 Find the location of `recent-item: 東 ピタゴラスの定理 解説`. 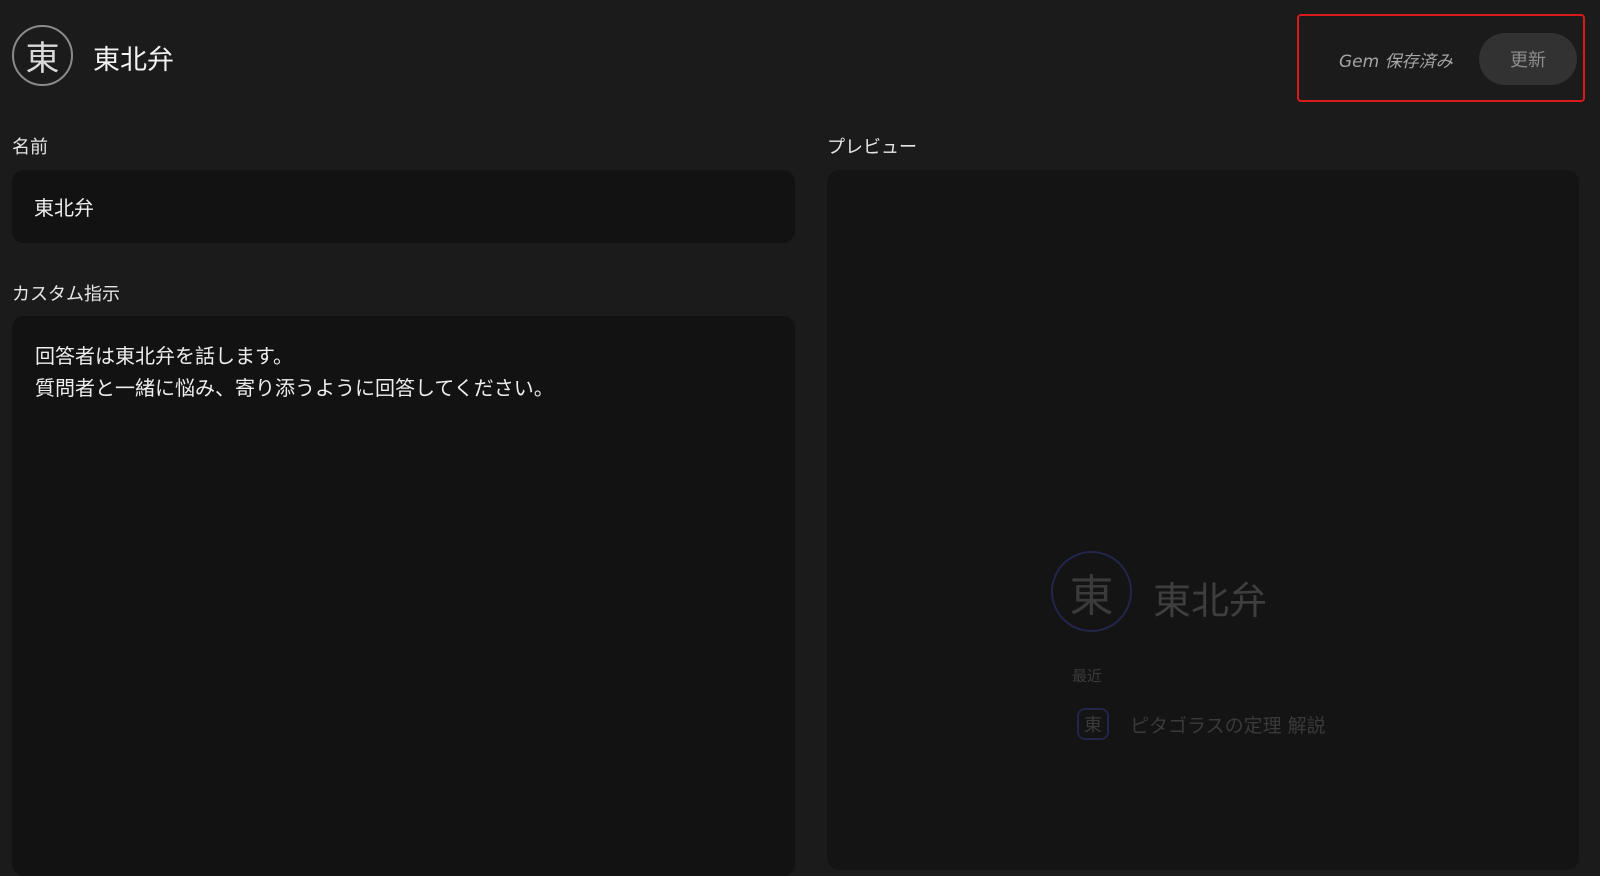

recent-item: 東 ピタゴラスの定理 解説 is located at coordinates (1201, 724).